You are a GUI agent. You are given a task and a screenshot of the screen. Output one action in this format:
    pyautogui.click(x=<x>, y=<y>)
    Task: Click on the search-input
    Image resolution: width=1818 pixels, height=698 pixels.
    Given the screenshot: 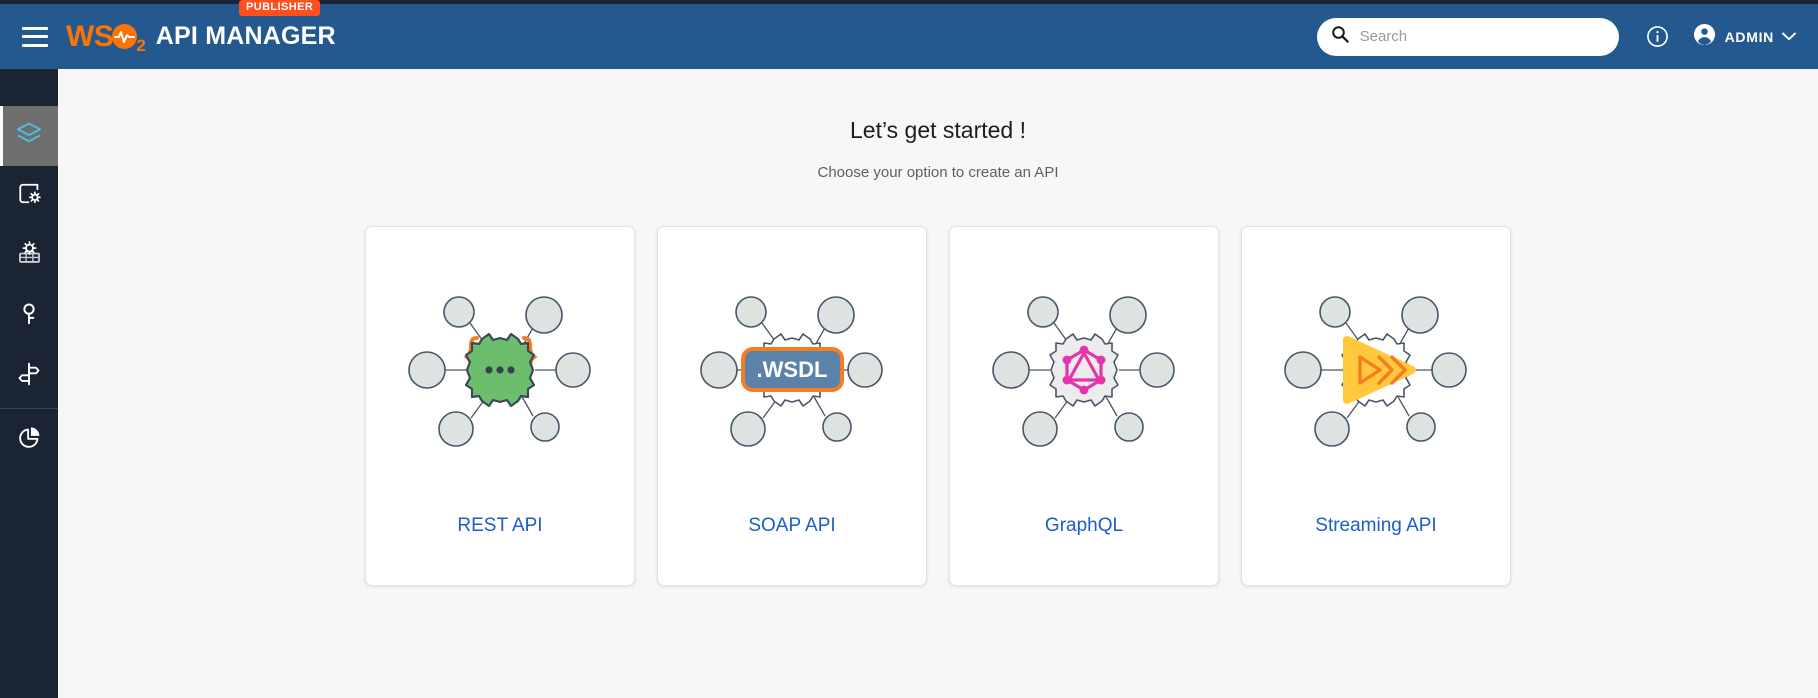 What is the action you would take?
    pyautogui.click(x=1482, y=36)
    